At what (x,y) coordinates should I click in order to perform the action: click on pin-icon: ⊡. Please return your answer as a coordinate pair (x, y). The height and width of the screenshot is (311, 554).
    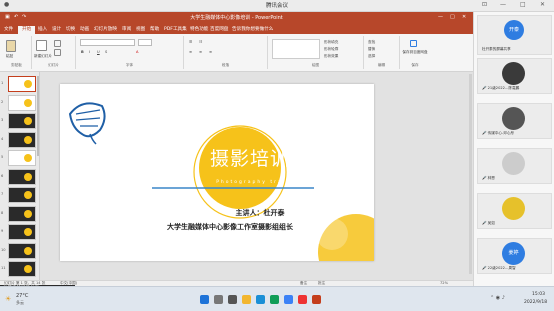
    Looking at the image, I should click on (484, 4).